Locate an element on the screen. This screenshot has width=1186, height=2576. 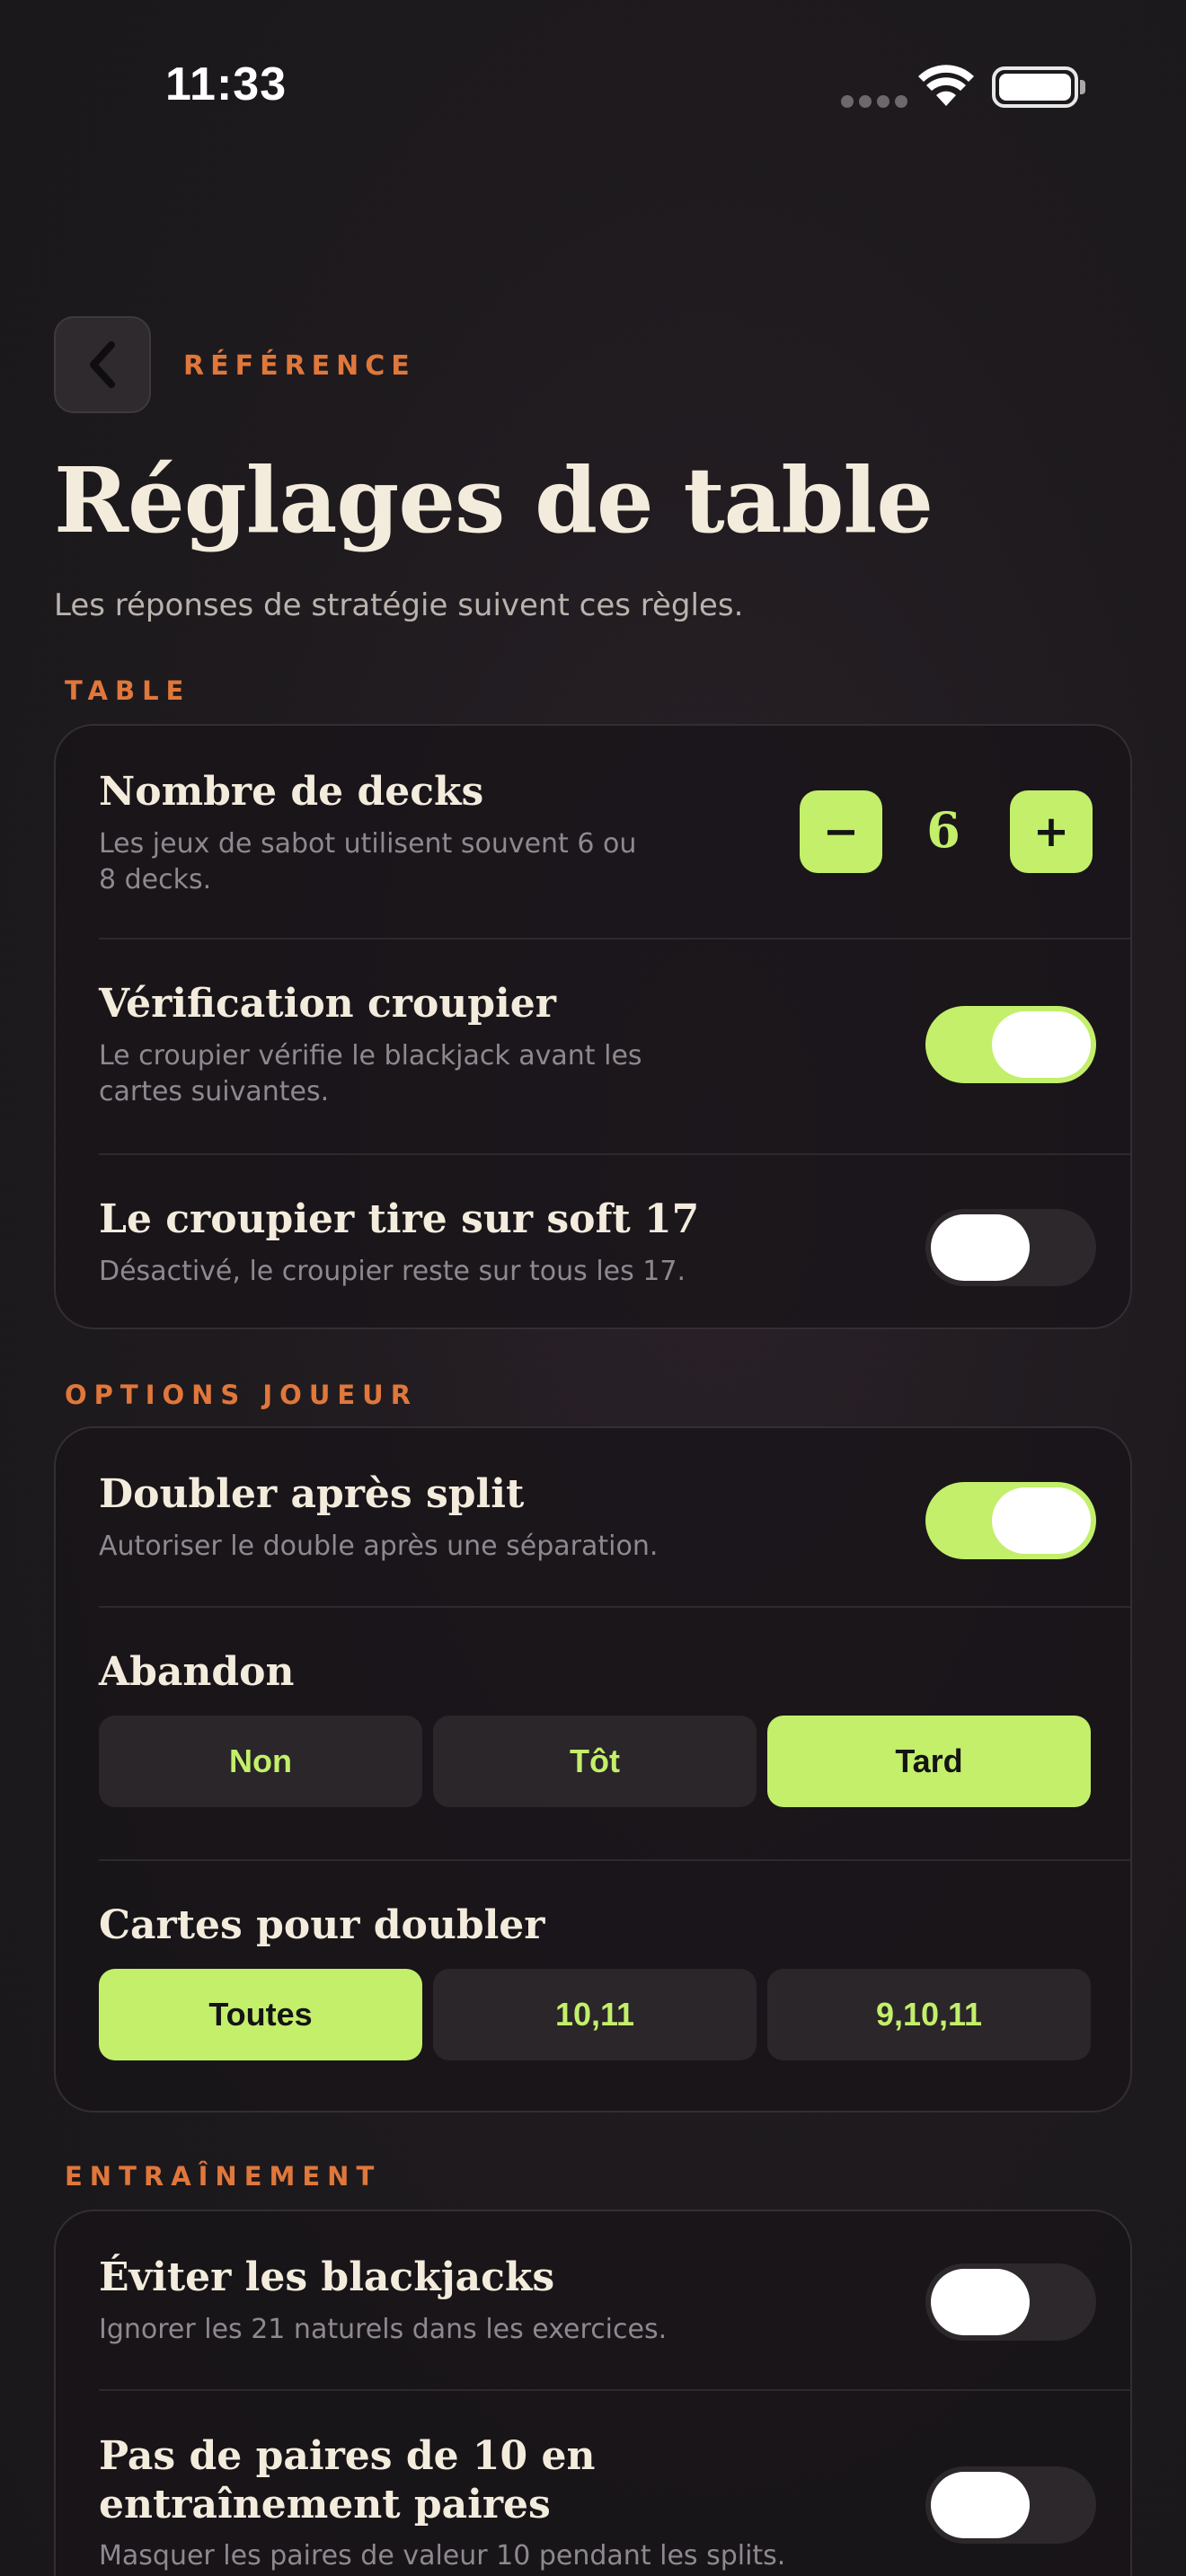
battery-icon is located at coordinates (1038, 87).